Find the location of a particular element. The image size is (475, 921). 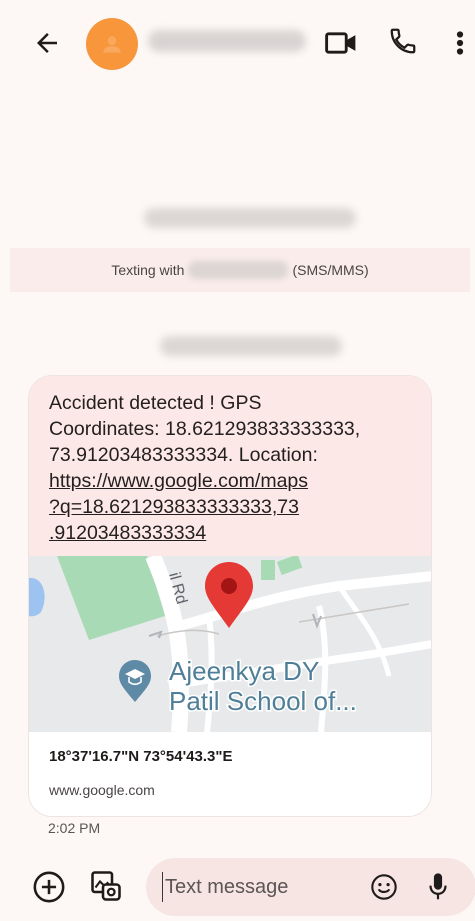

message-input-container is located at coordinates (310, 887).